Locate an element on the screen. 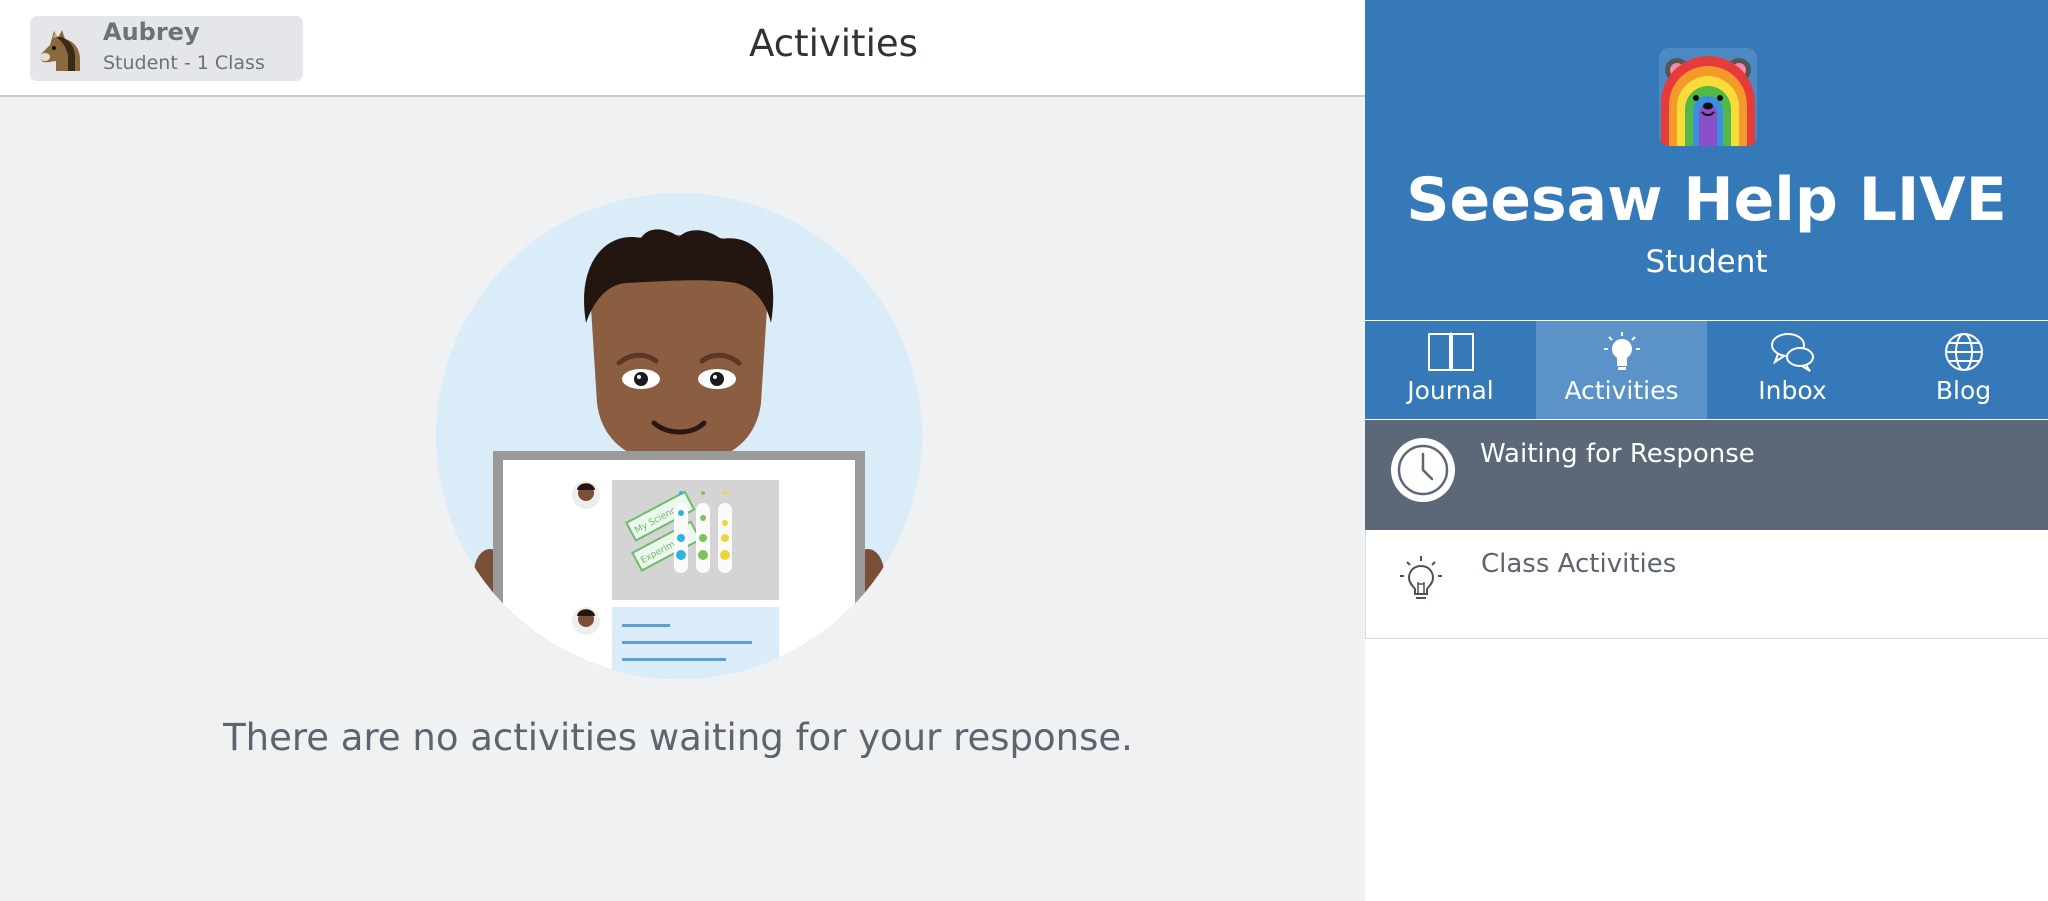 Image resolution: width=2048 pixels, height=901 pixels. student-holding-tablet-illustration: My Science Experiment is located at coordinates (679, 436).